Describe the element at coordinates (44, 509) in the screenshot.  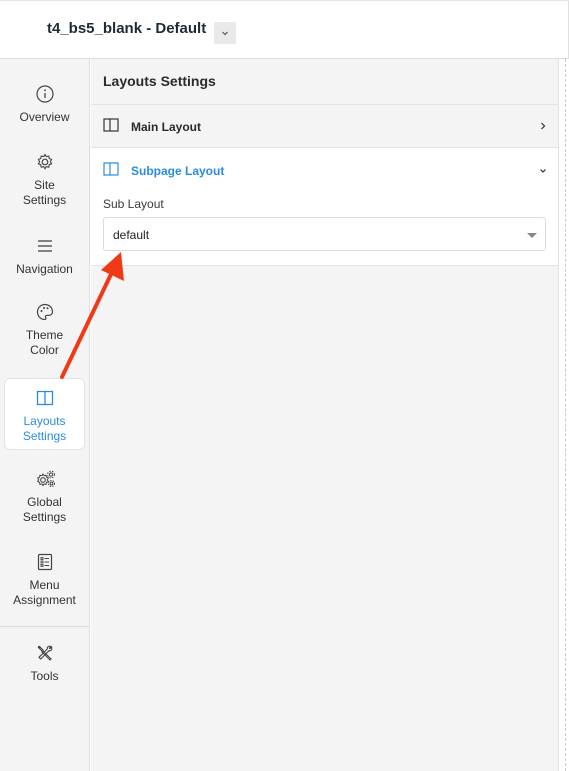
I see `sidebar-item-label: Global Settings` at that location.